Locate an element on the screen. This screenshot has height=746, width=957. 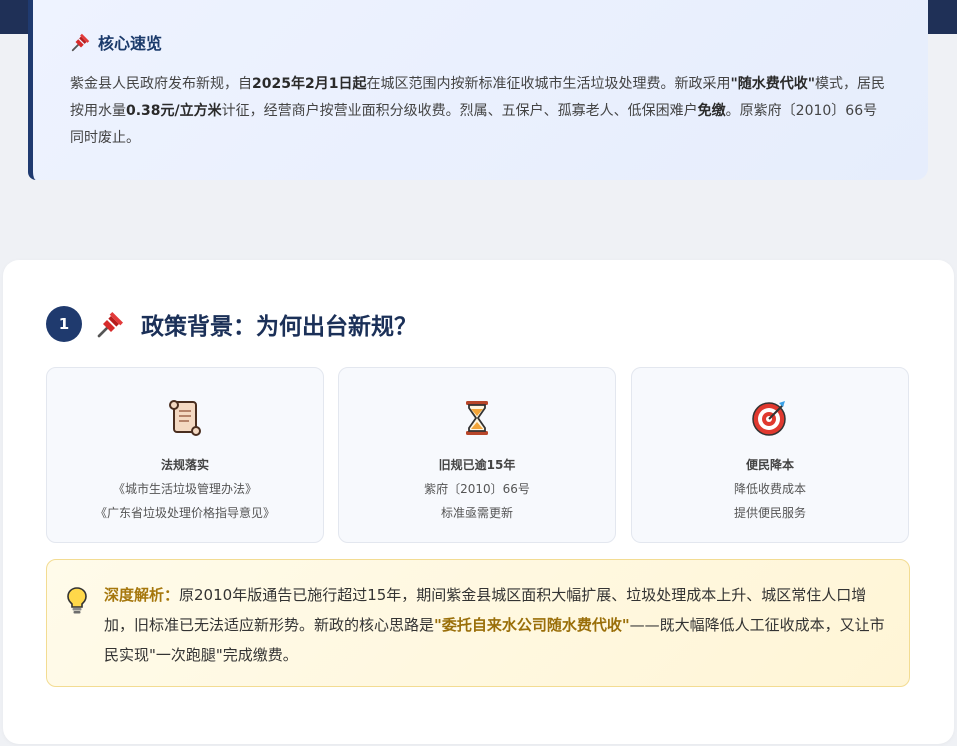
feature-card-regulation: 法规落实 《城市生活垃圾管理办法》 《广东省垃圾处理价格指导意见》 is located at coordinates (185, 455).